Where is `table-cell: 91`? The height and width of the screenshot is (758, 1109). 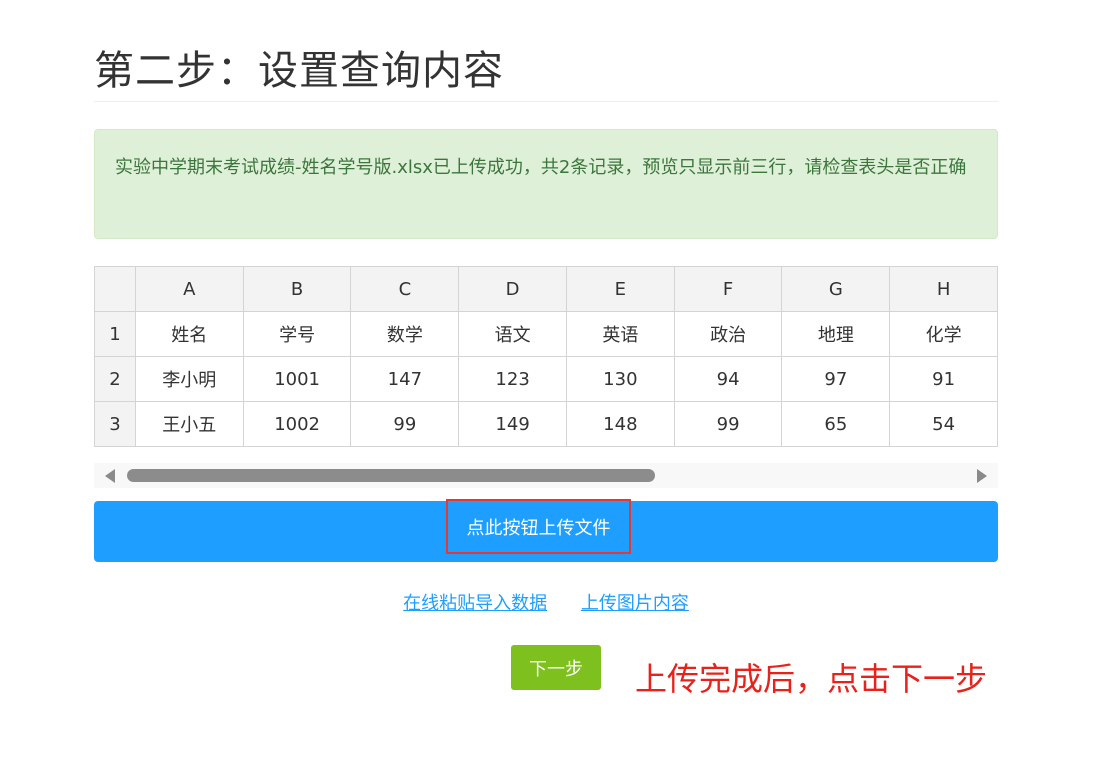
table-cell: 91 is located at coordinates (943, 379).